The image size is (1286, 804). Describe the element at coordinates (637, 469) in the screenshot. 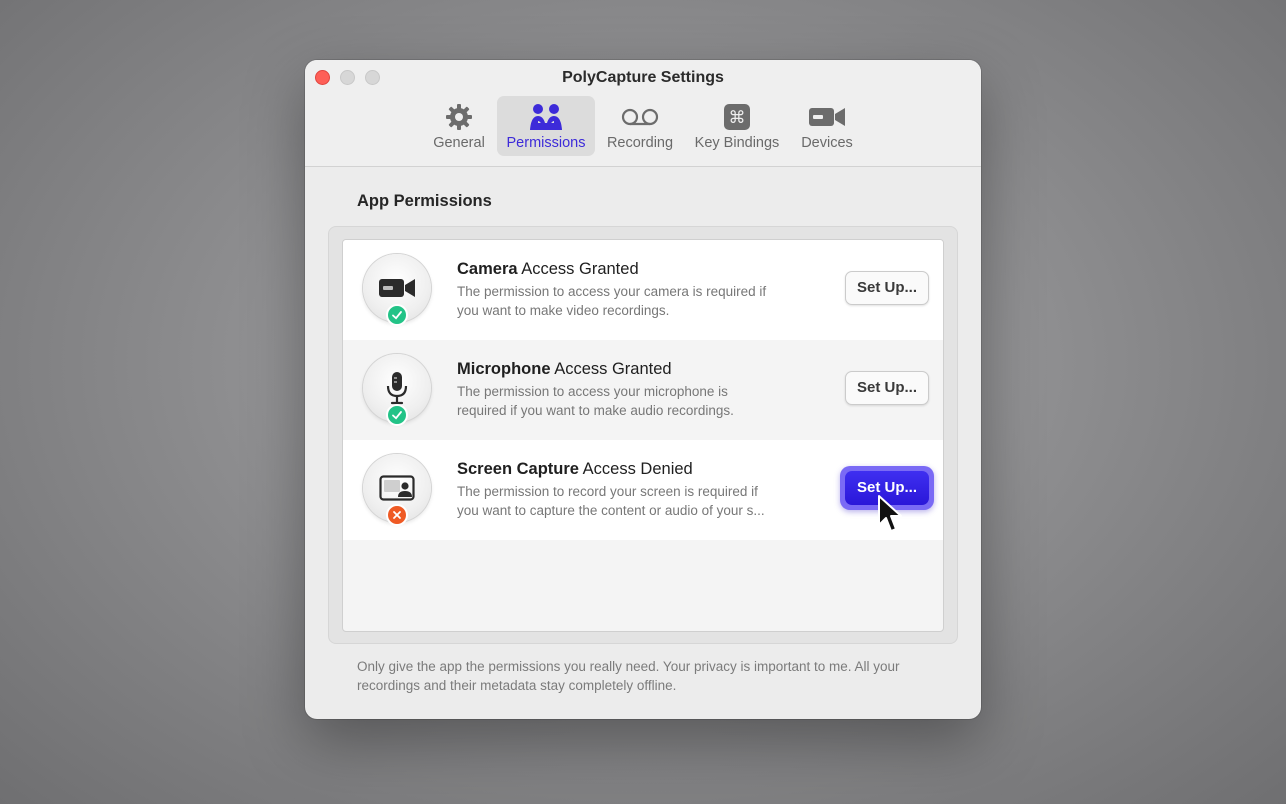

I see `permission-status: Access Denied` at that location.